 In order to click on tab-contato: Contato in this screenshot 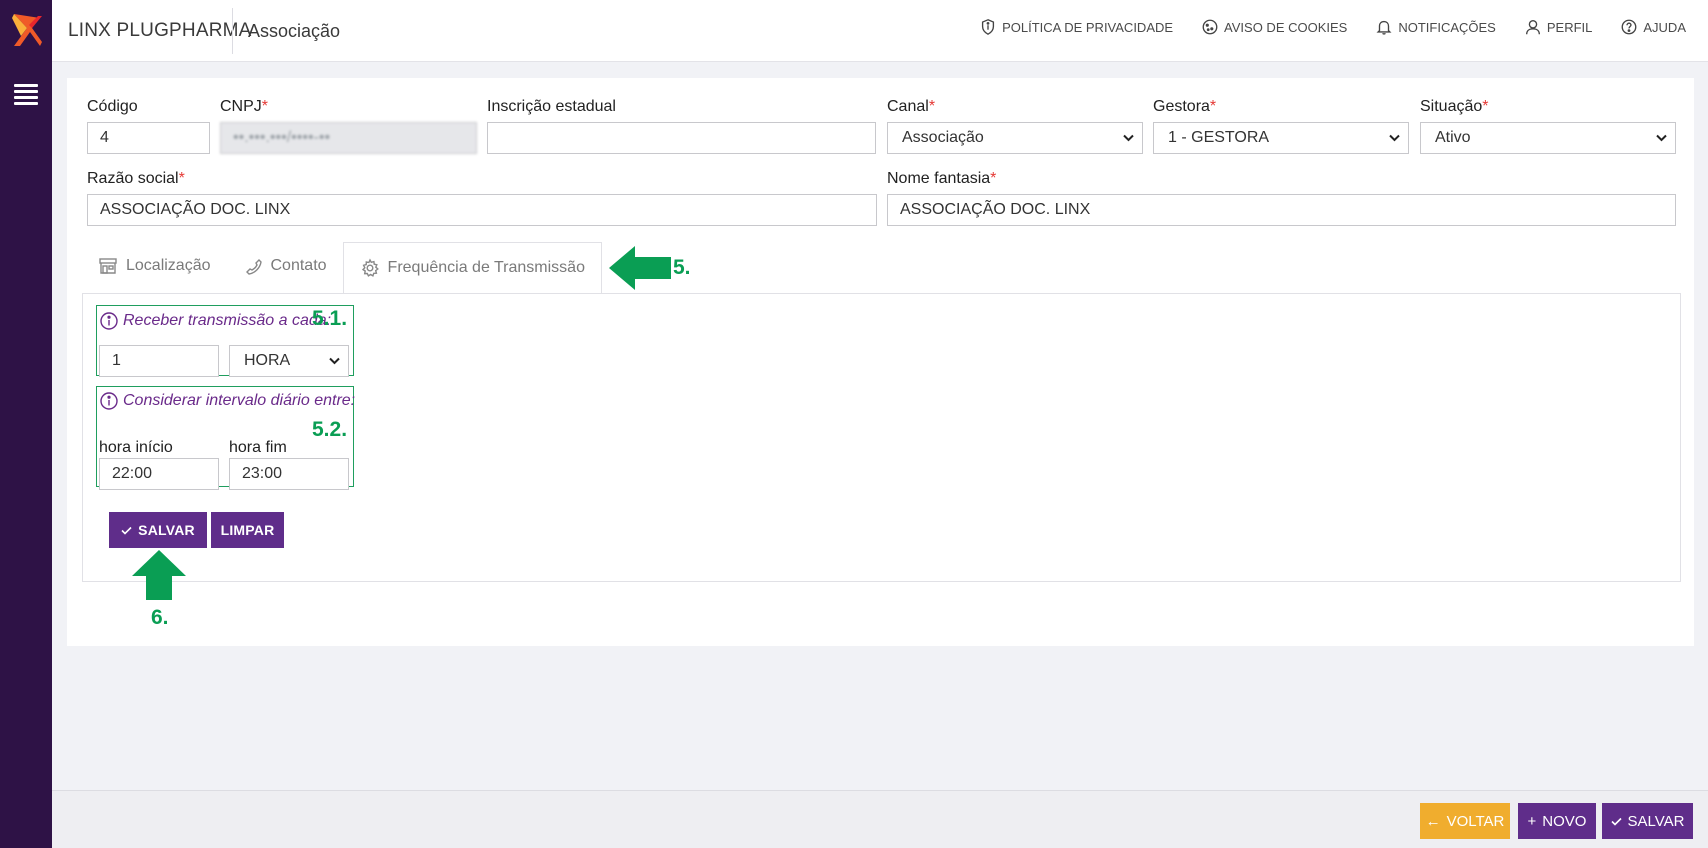, I will do `click(285, 266)`.